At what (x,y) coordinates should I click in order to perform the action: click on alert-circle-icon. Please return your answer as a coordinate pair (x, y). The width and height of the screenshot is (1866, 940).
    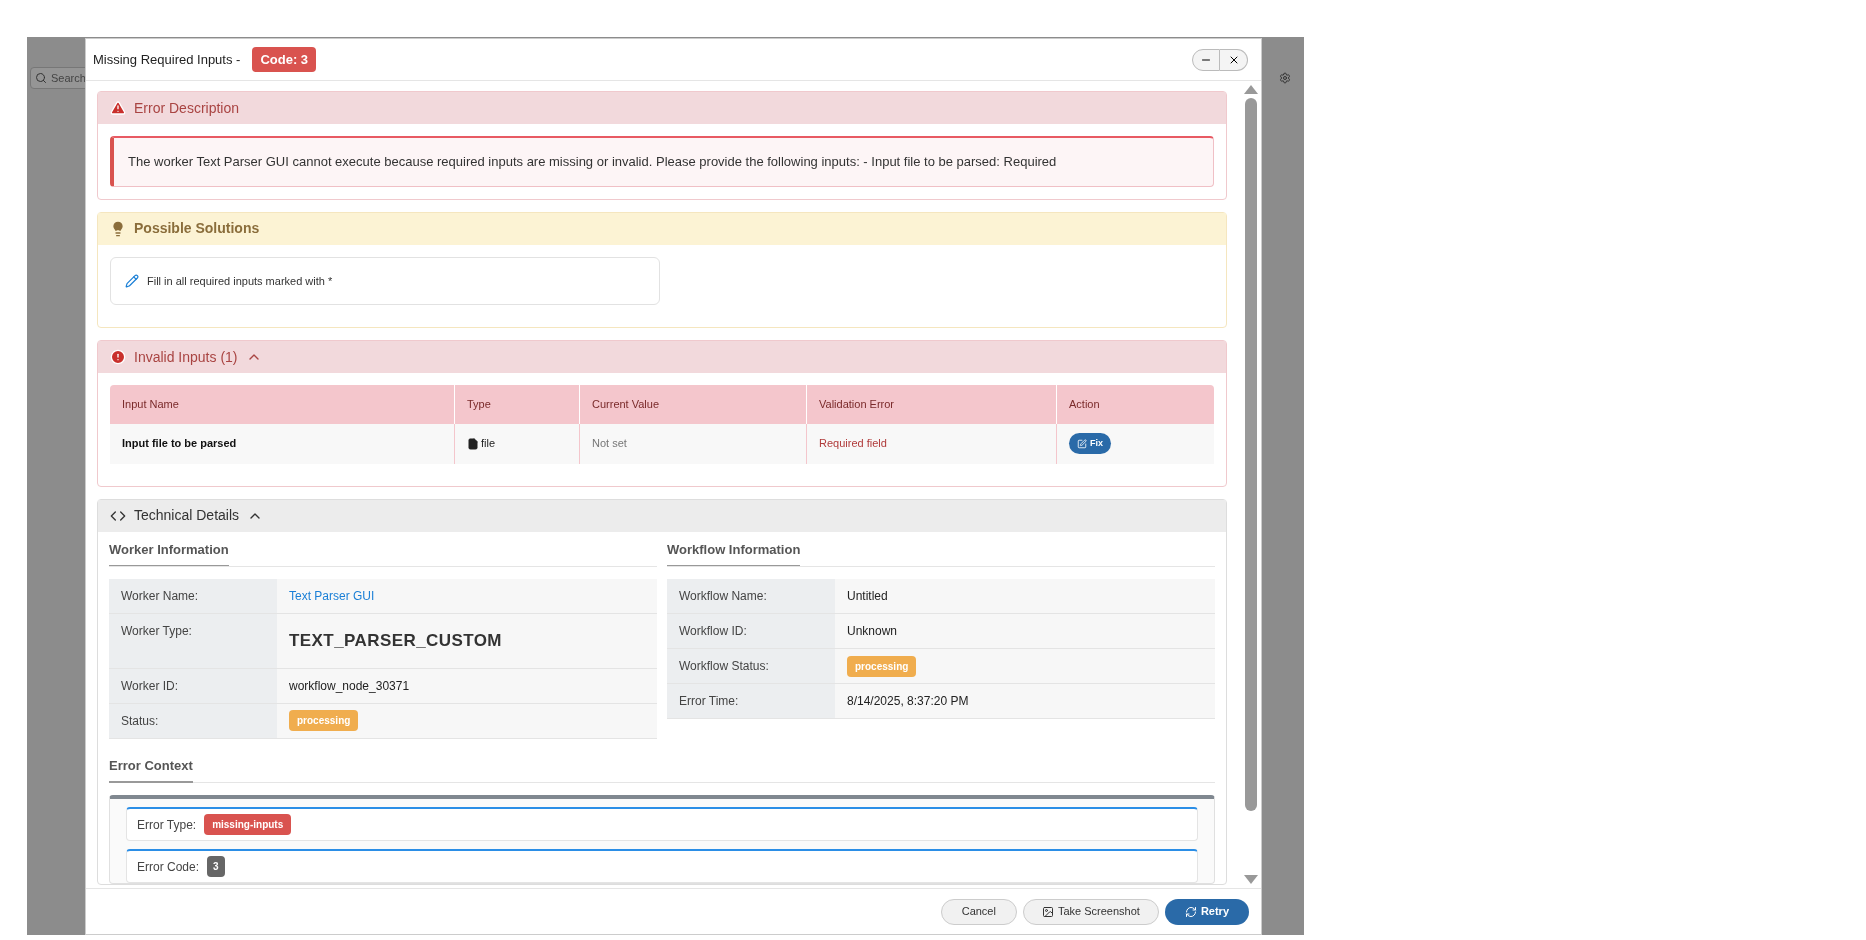
    Looking at the image, I should click on (118, 357).